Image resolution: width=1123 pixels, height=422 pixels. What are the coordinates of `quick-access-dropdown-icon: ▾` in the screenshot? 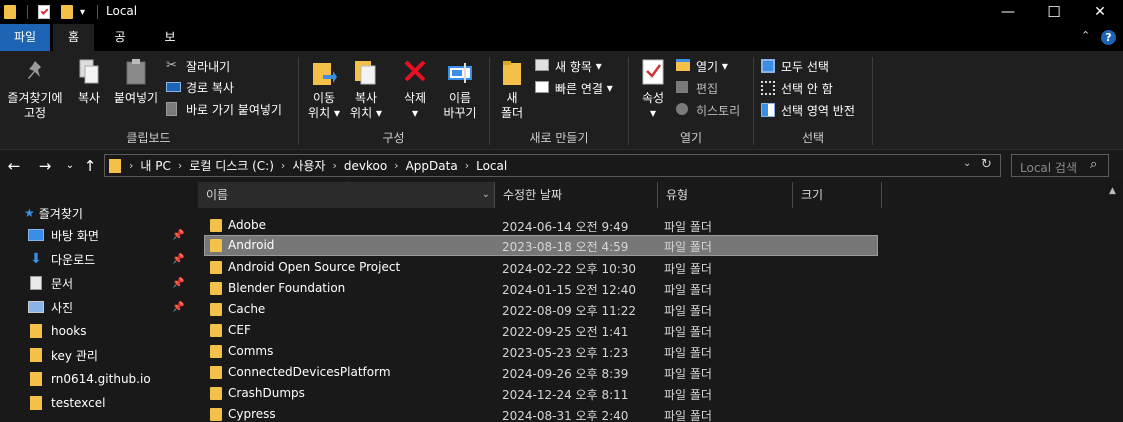 It's located at (82, 12).